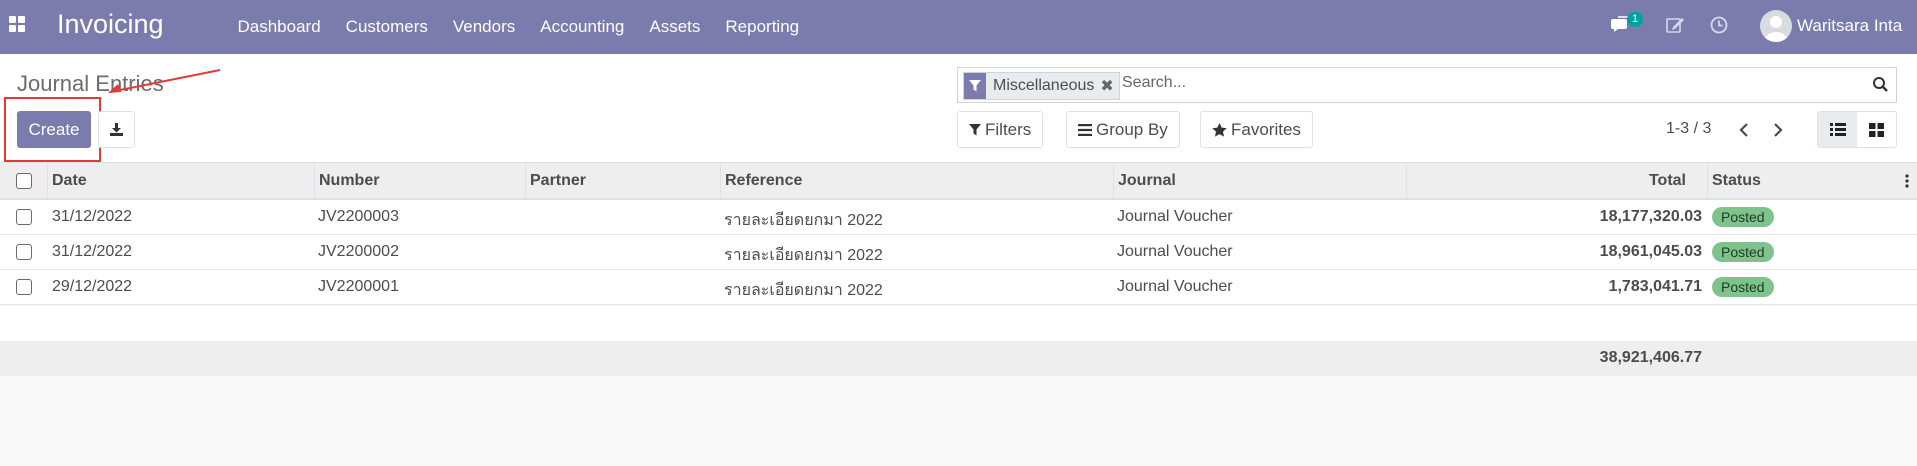 This screenshot has width=1917, height=466. I want to click on filters-label: Filters, so click(1008, 129).